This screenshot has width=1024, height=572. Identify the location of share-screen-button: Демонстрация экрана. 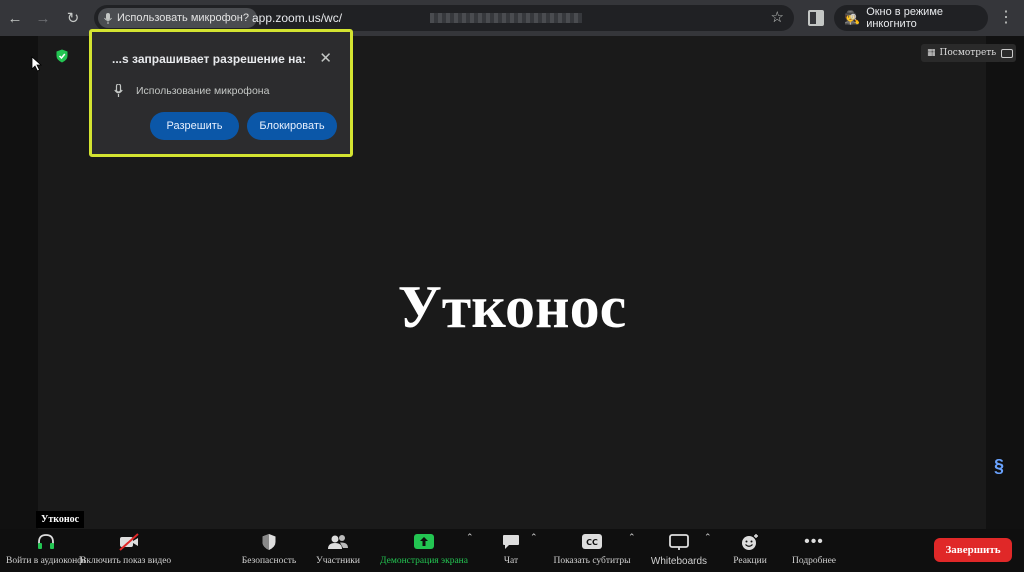
(424, 550).